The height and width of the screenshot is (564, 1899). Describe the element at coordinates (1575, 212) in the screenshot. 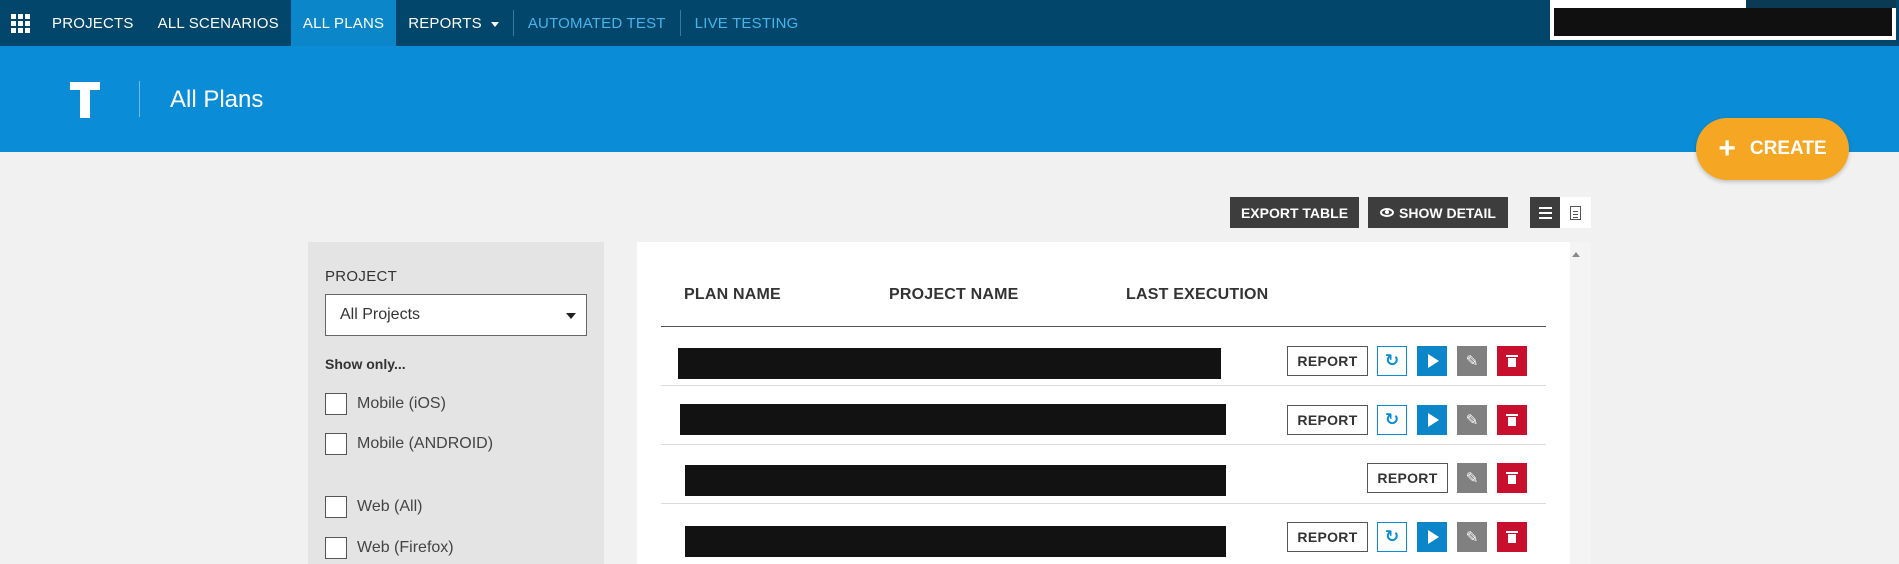

I see `document-view-icon` at that location.